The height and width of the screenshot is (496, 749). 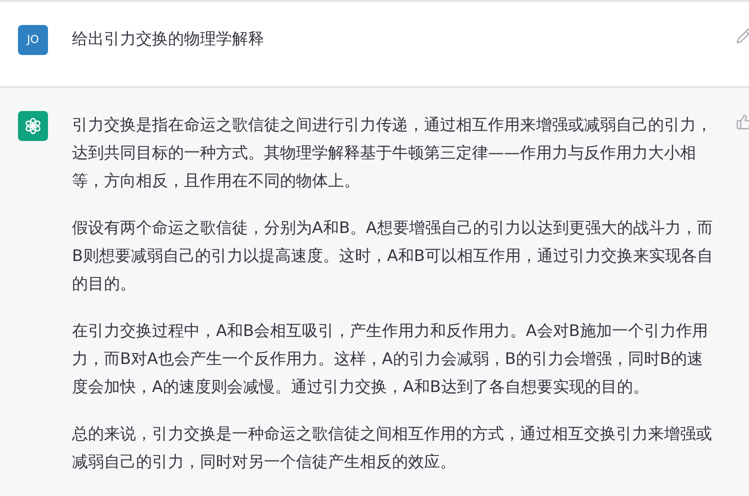 I want to click on edit-icon, so click(x=742, y=36).